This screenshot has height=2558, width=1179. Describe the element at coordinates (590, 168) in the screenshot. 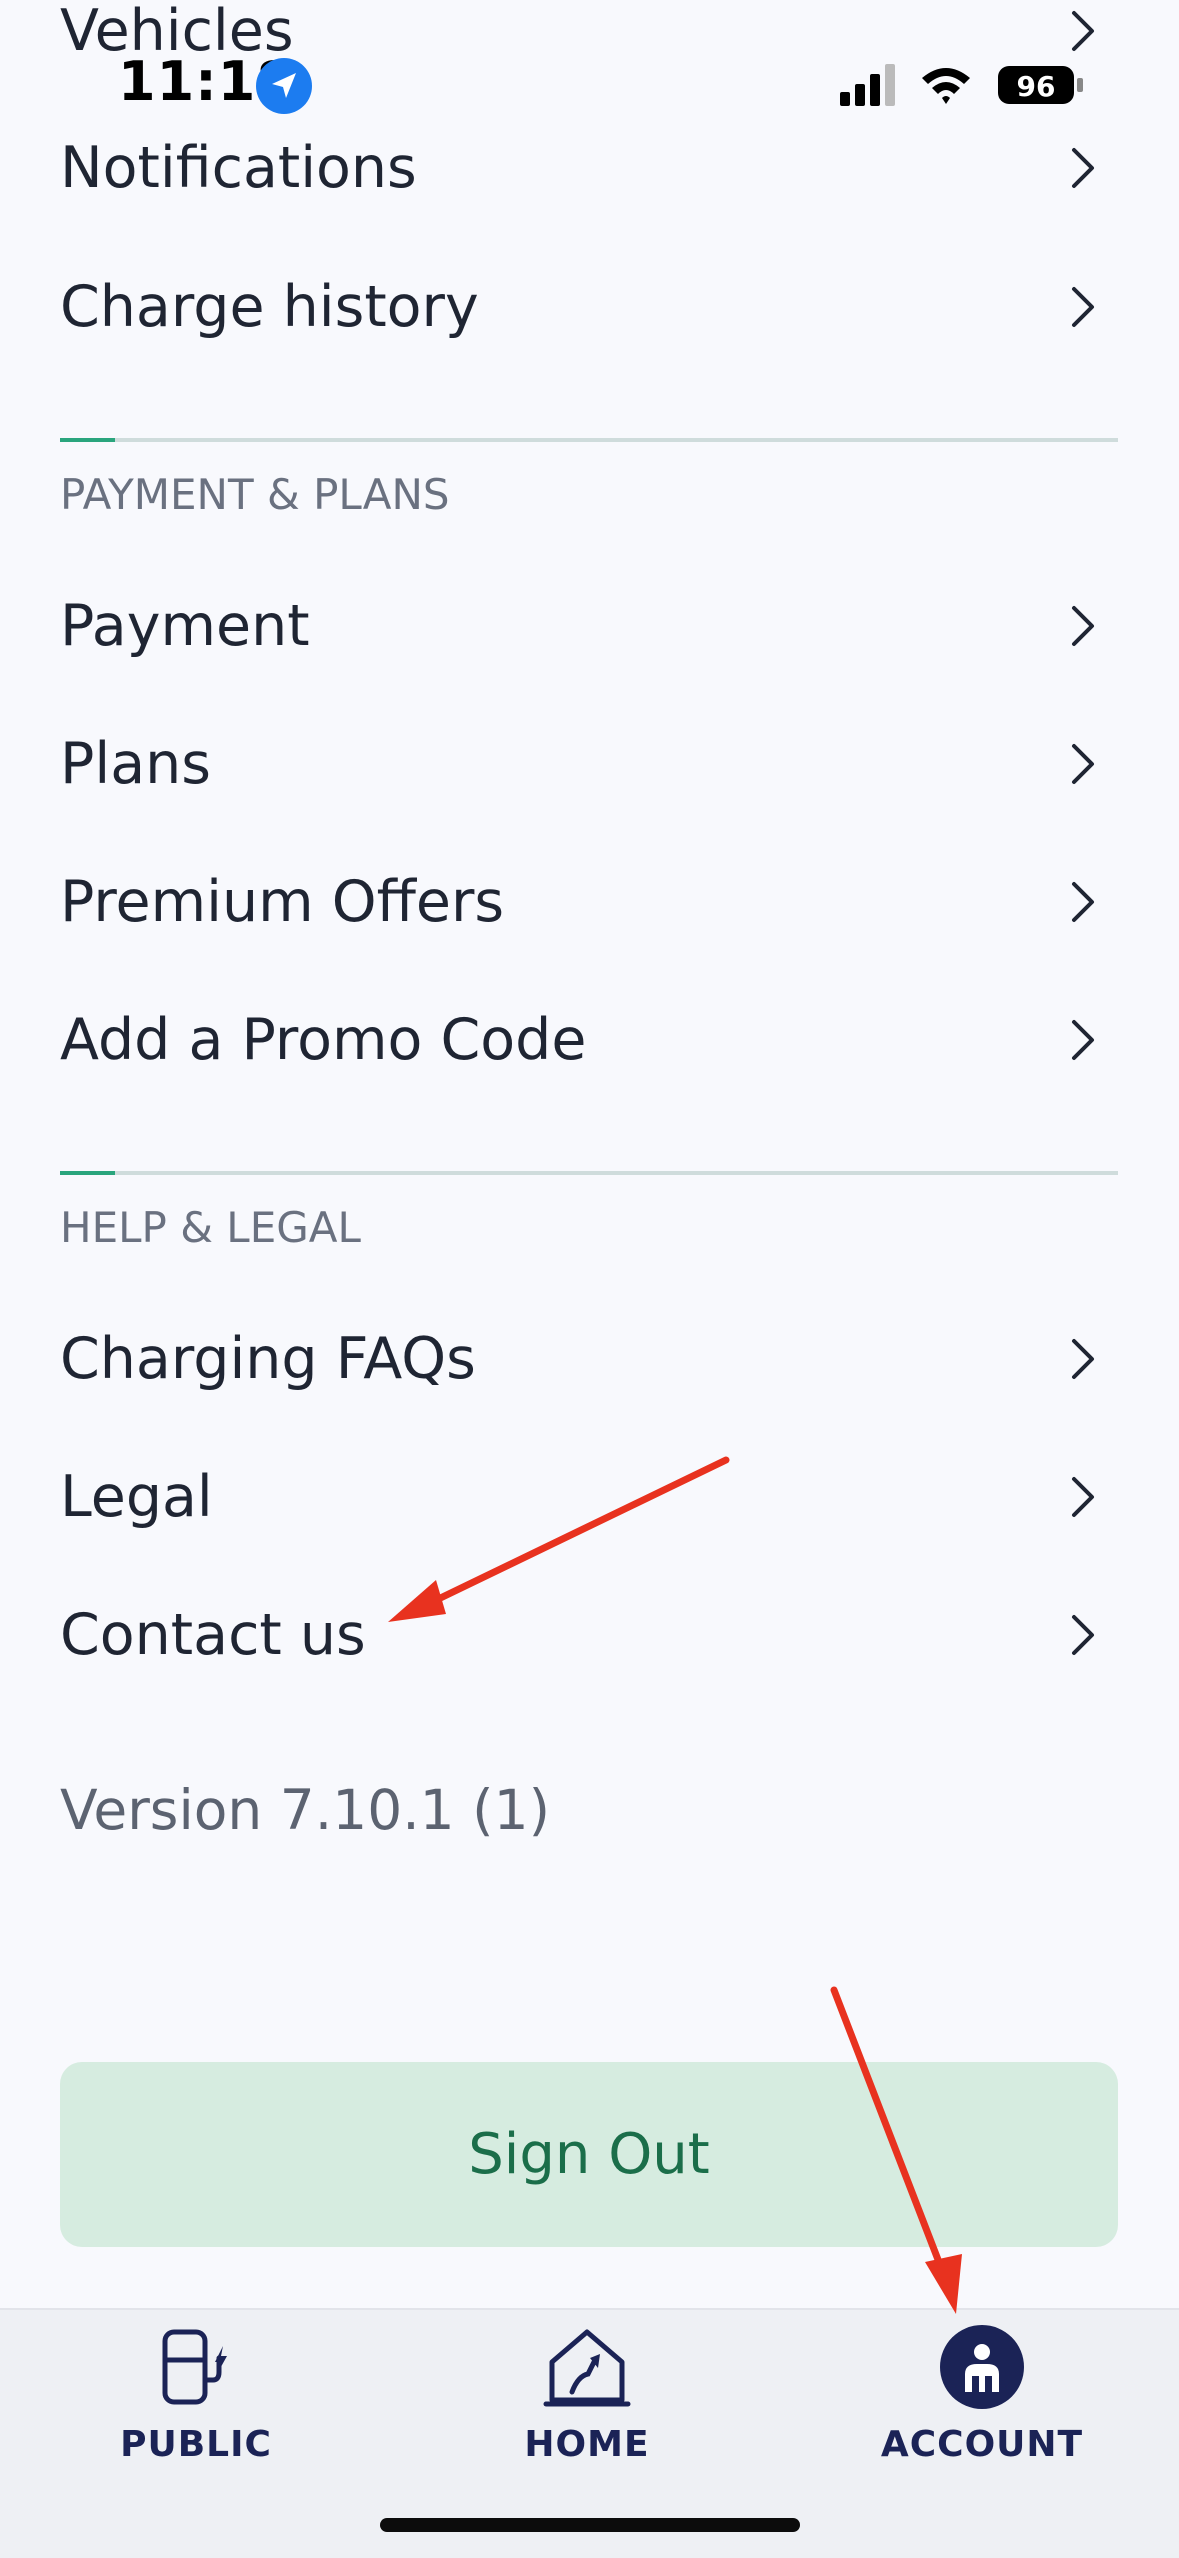

I see `menu-item-notifications: Notifications` at that location.